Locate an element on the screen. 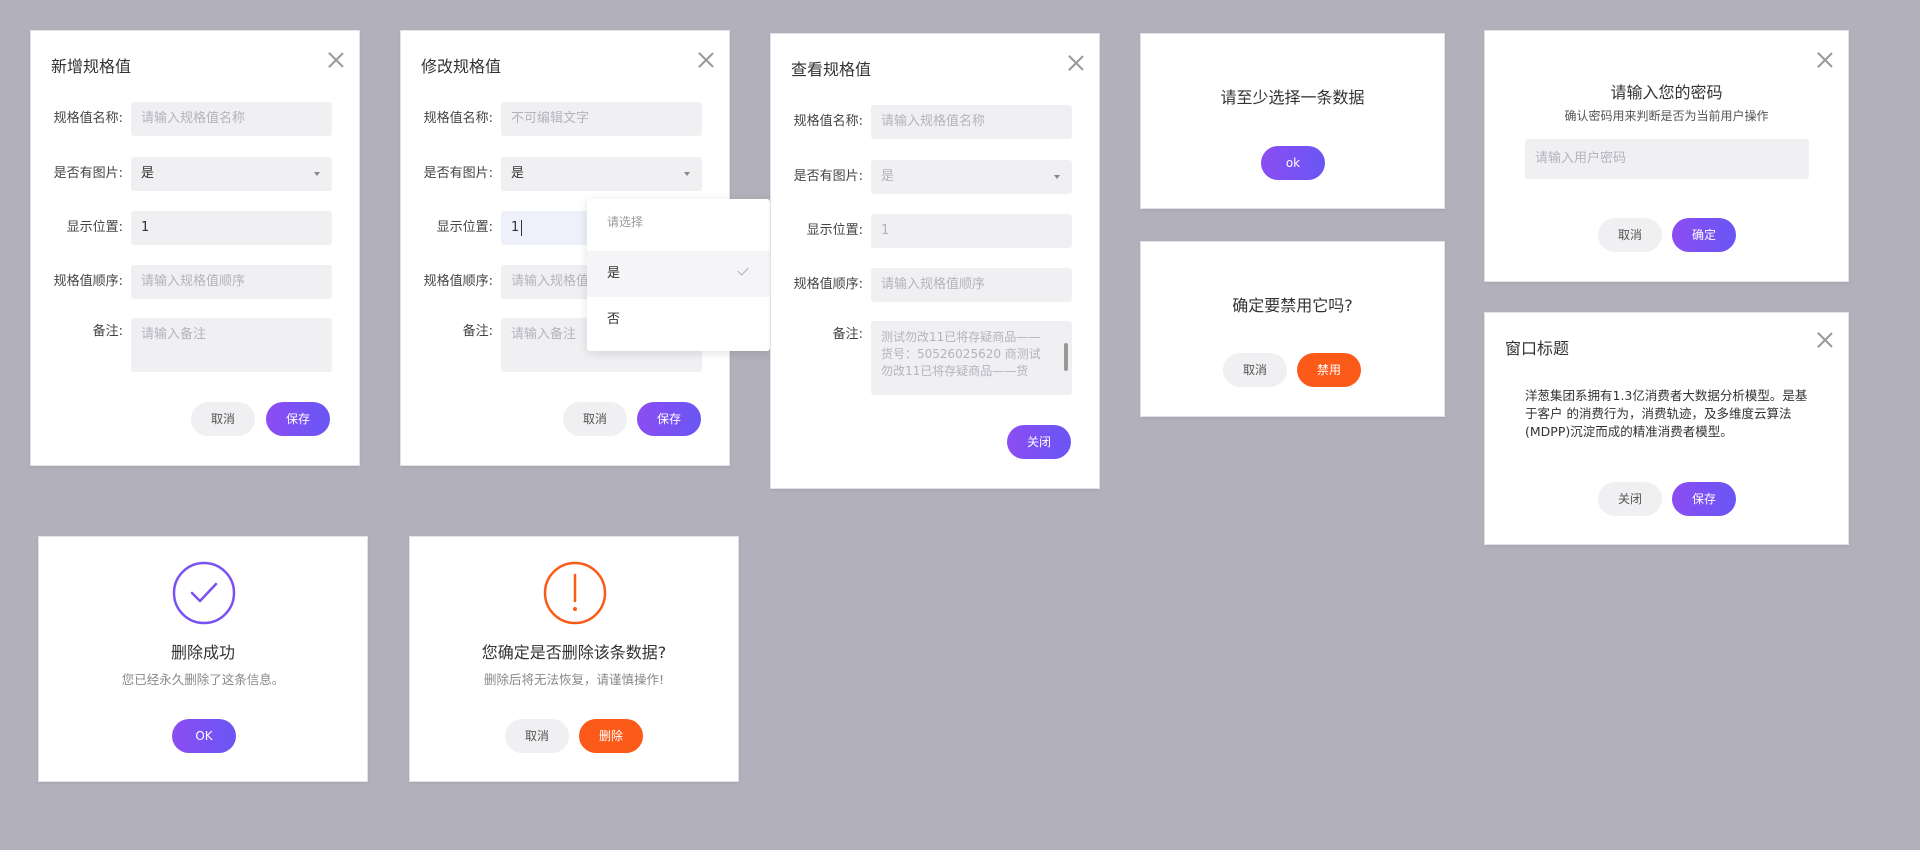  dialog-title: 请输入您的密码 is located at coordinates (1666, 92).